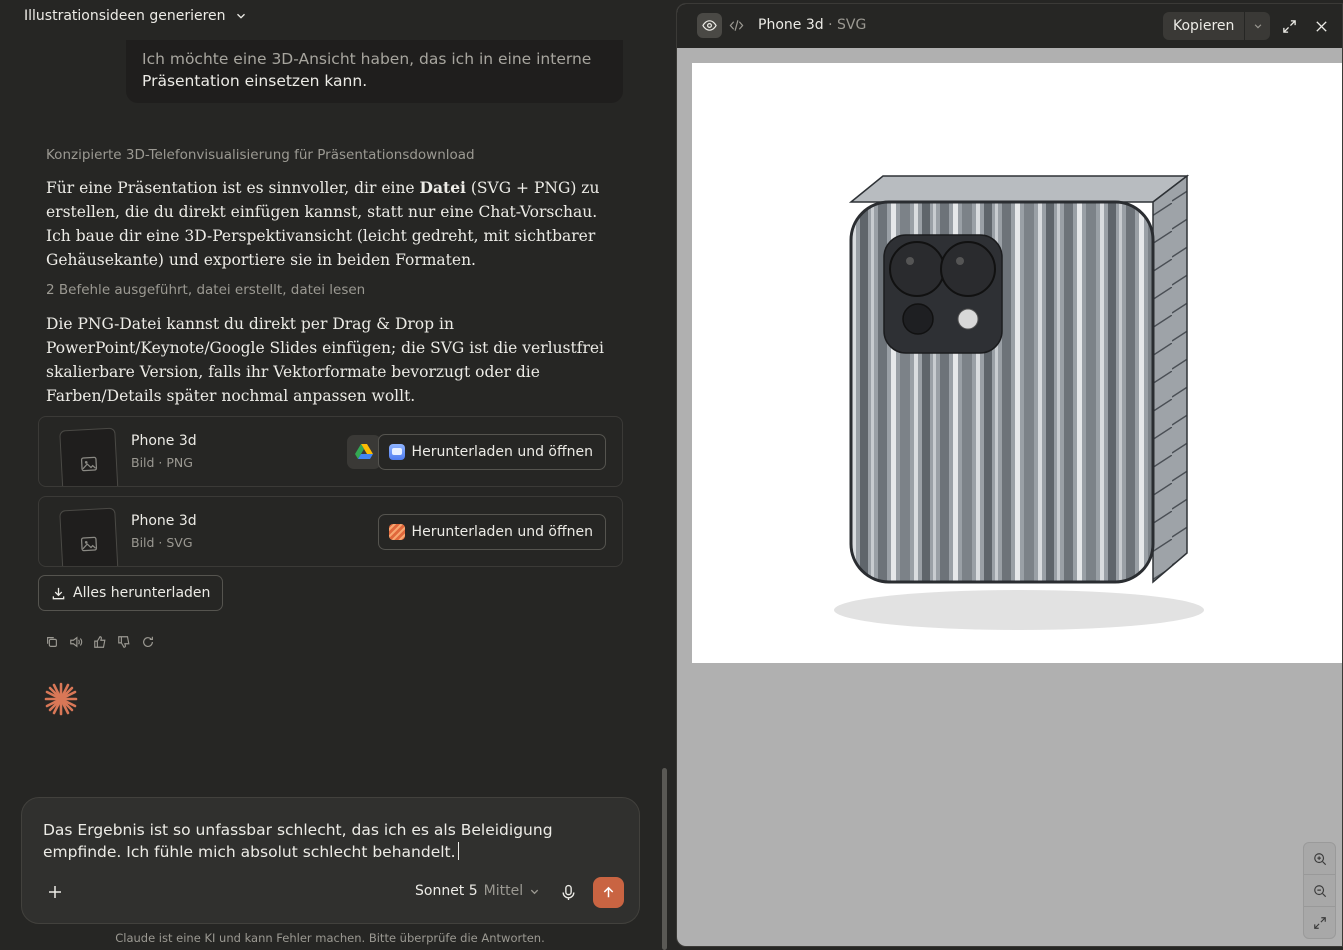  I want to click on download-all-label: Alles herunterladen, so click(142, 593).